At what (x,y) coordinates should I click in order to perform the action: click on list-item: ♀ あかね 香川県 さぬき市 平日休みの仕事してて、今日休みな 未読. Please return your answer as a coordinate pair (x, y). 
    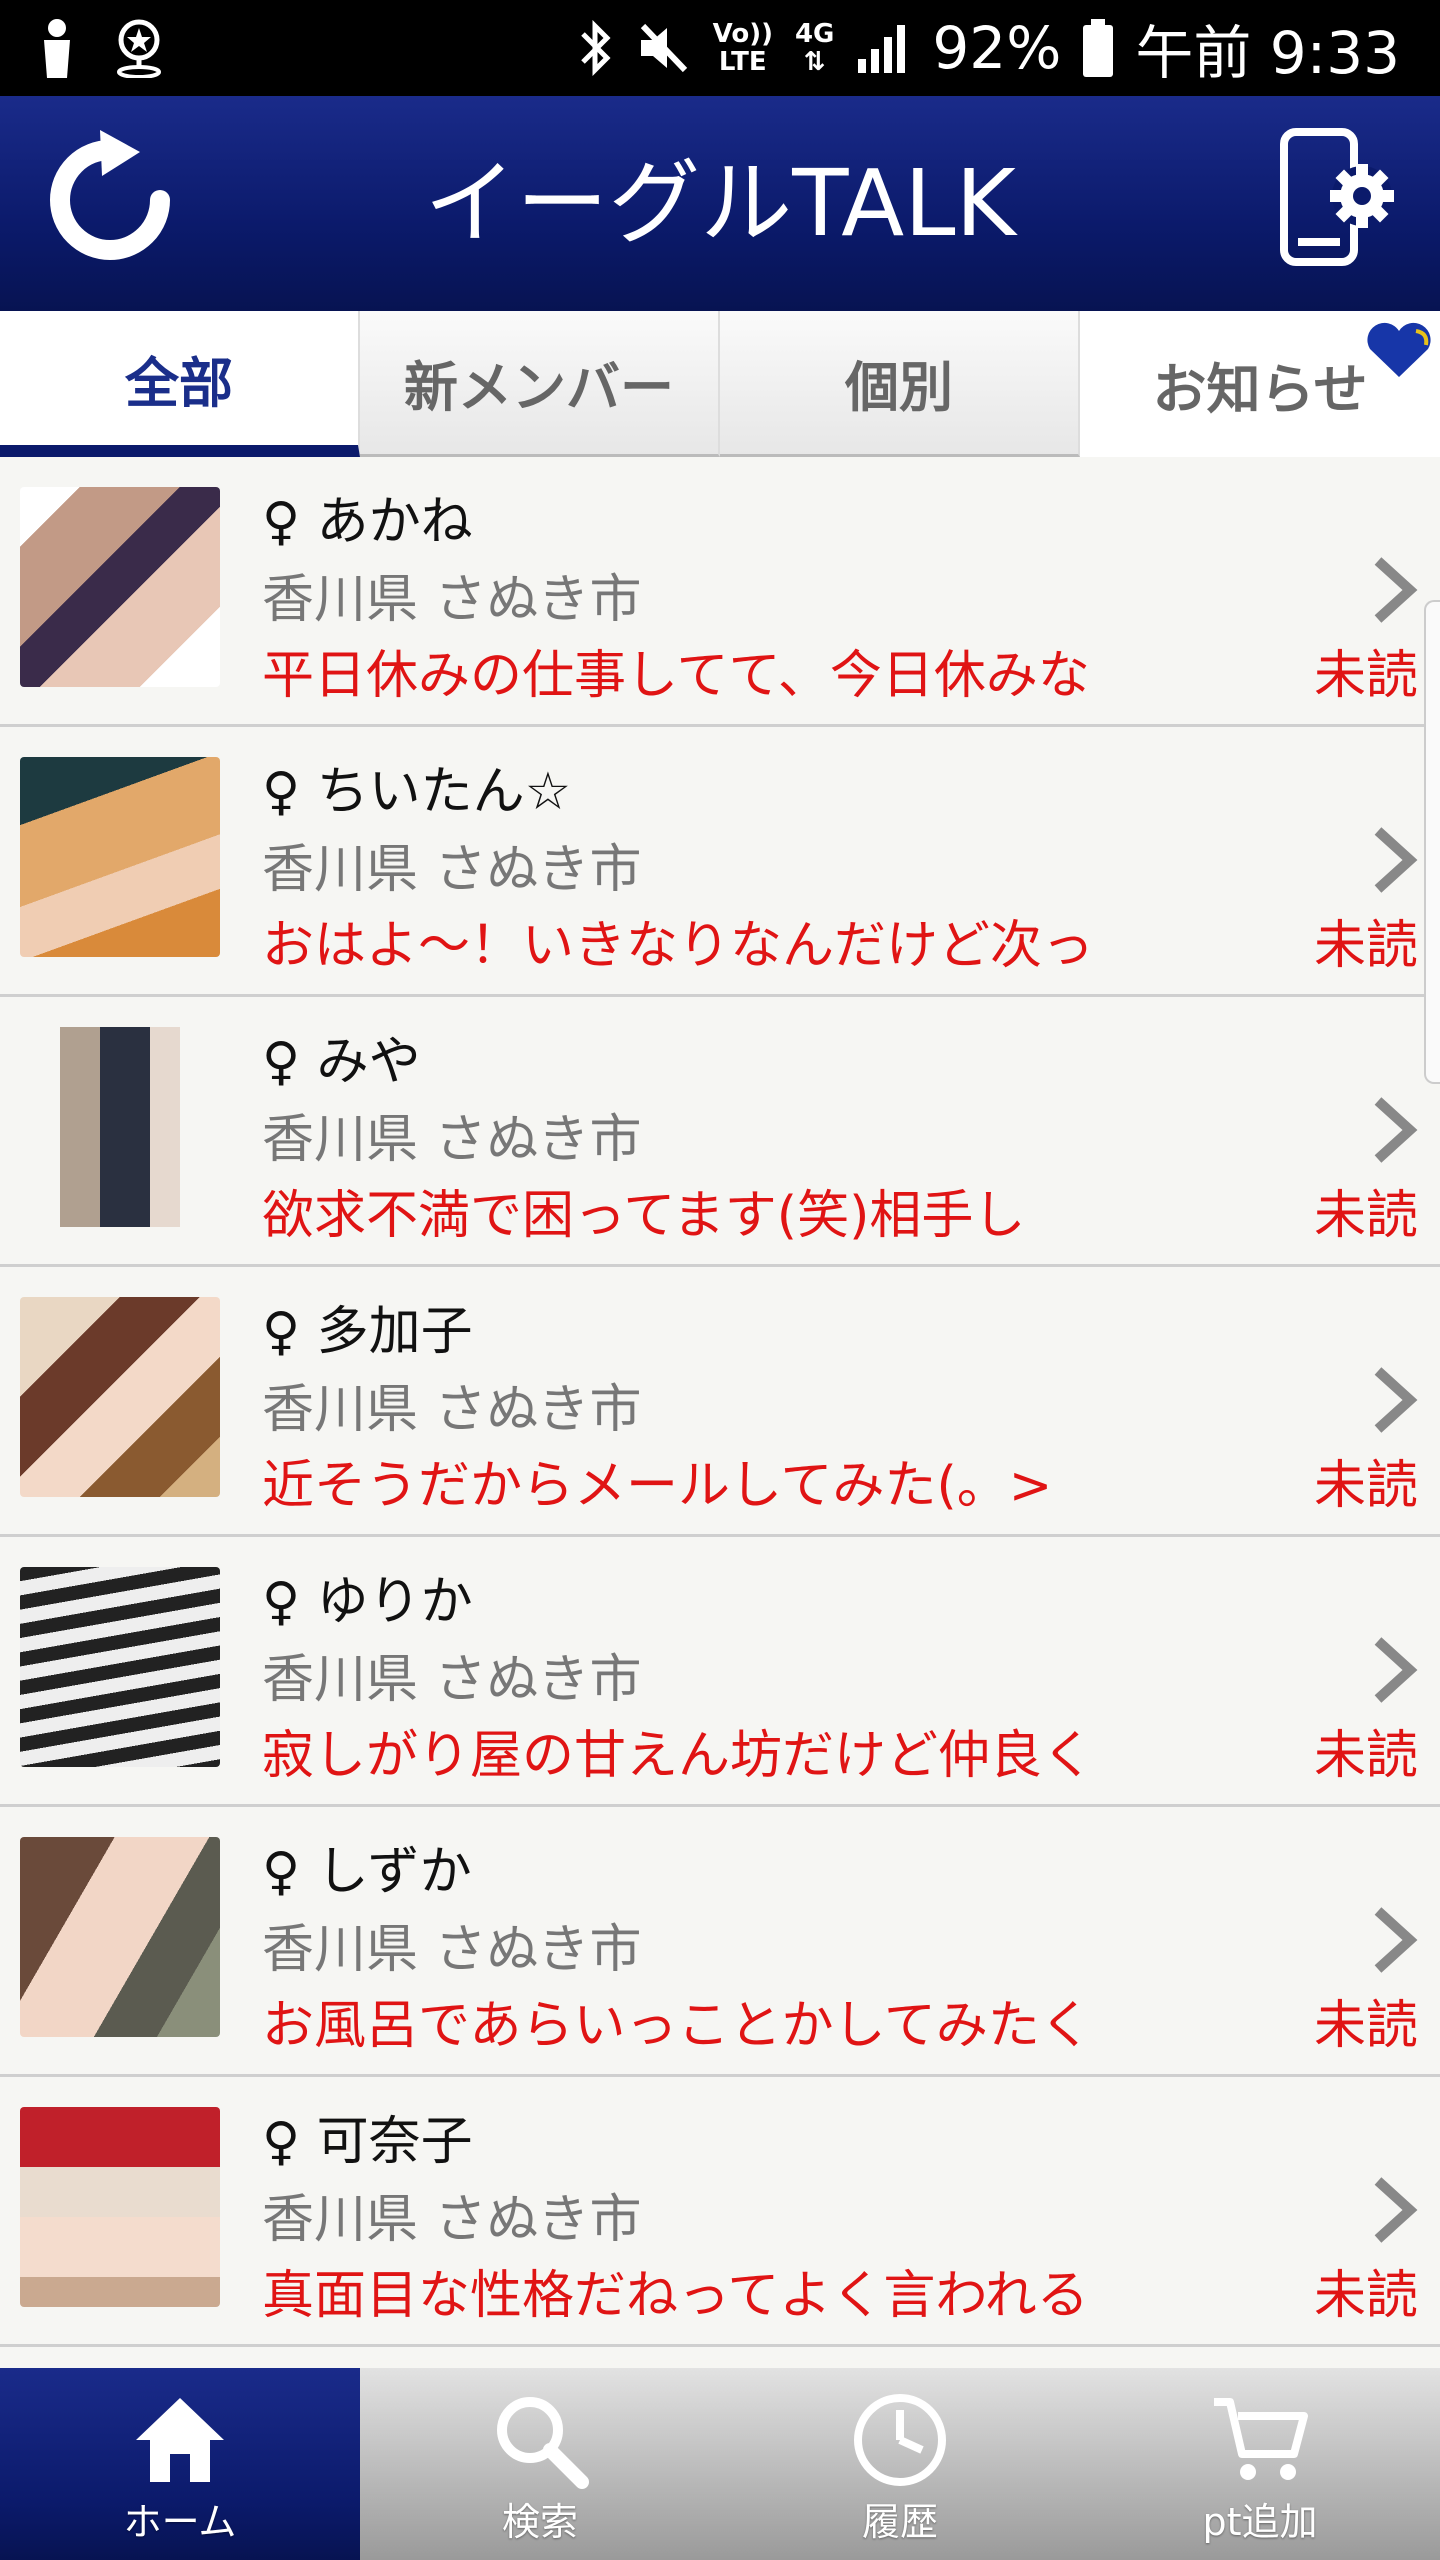
    Looking at the image, I should click on (720, 592).